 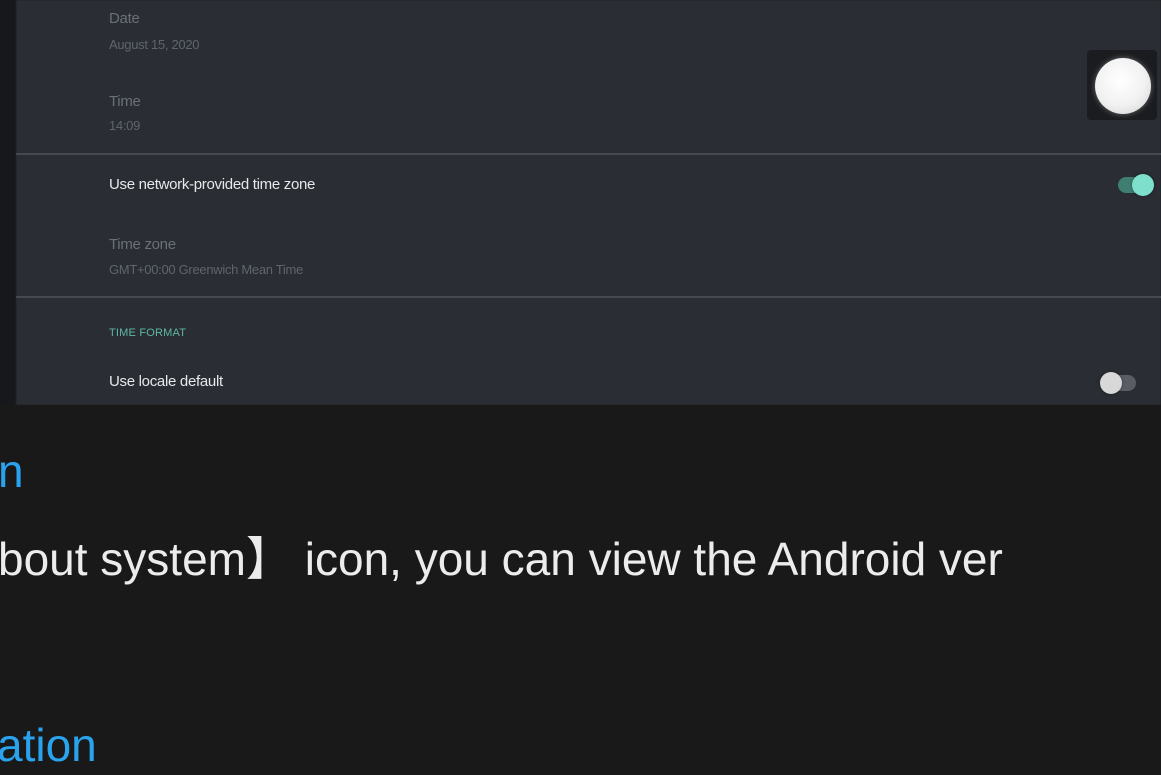 I want to click on time-zone-title: Time zone, so click(x=142, y=244).